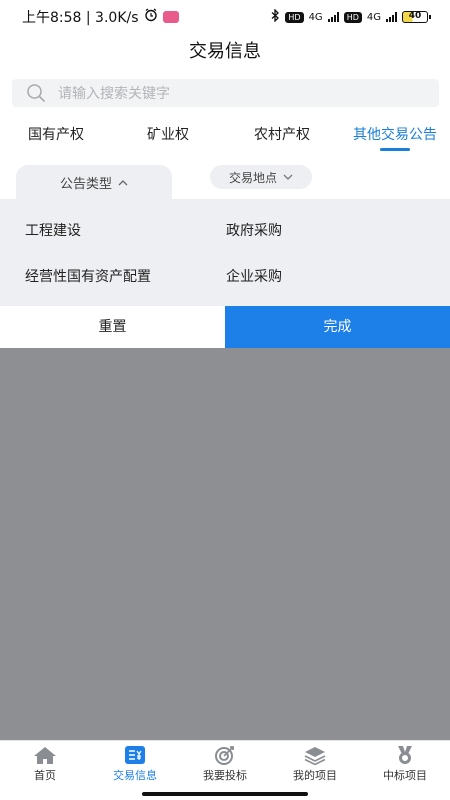  Describe the element at coordinates (294, 17) in the screenshot. I see `hd-badge: HD` at that location.